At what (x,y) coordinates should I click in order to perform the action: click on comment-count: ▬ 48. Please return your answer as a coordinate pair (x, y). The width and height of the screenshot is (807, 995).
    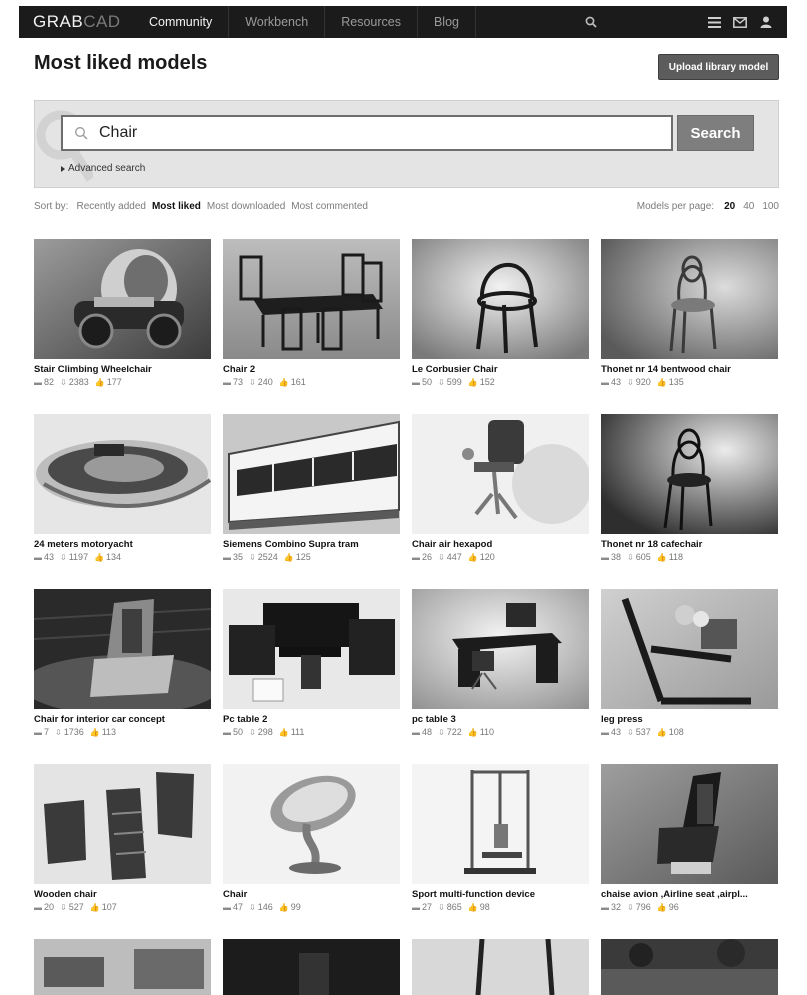
    Looking at the image, I should click on (422, 732).